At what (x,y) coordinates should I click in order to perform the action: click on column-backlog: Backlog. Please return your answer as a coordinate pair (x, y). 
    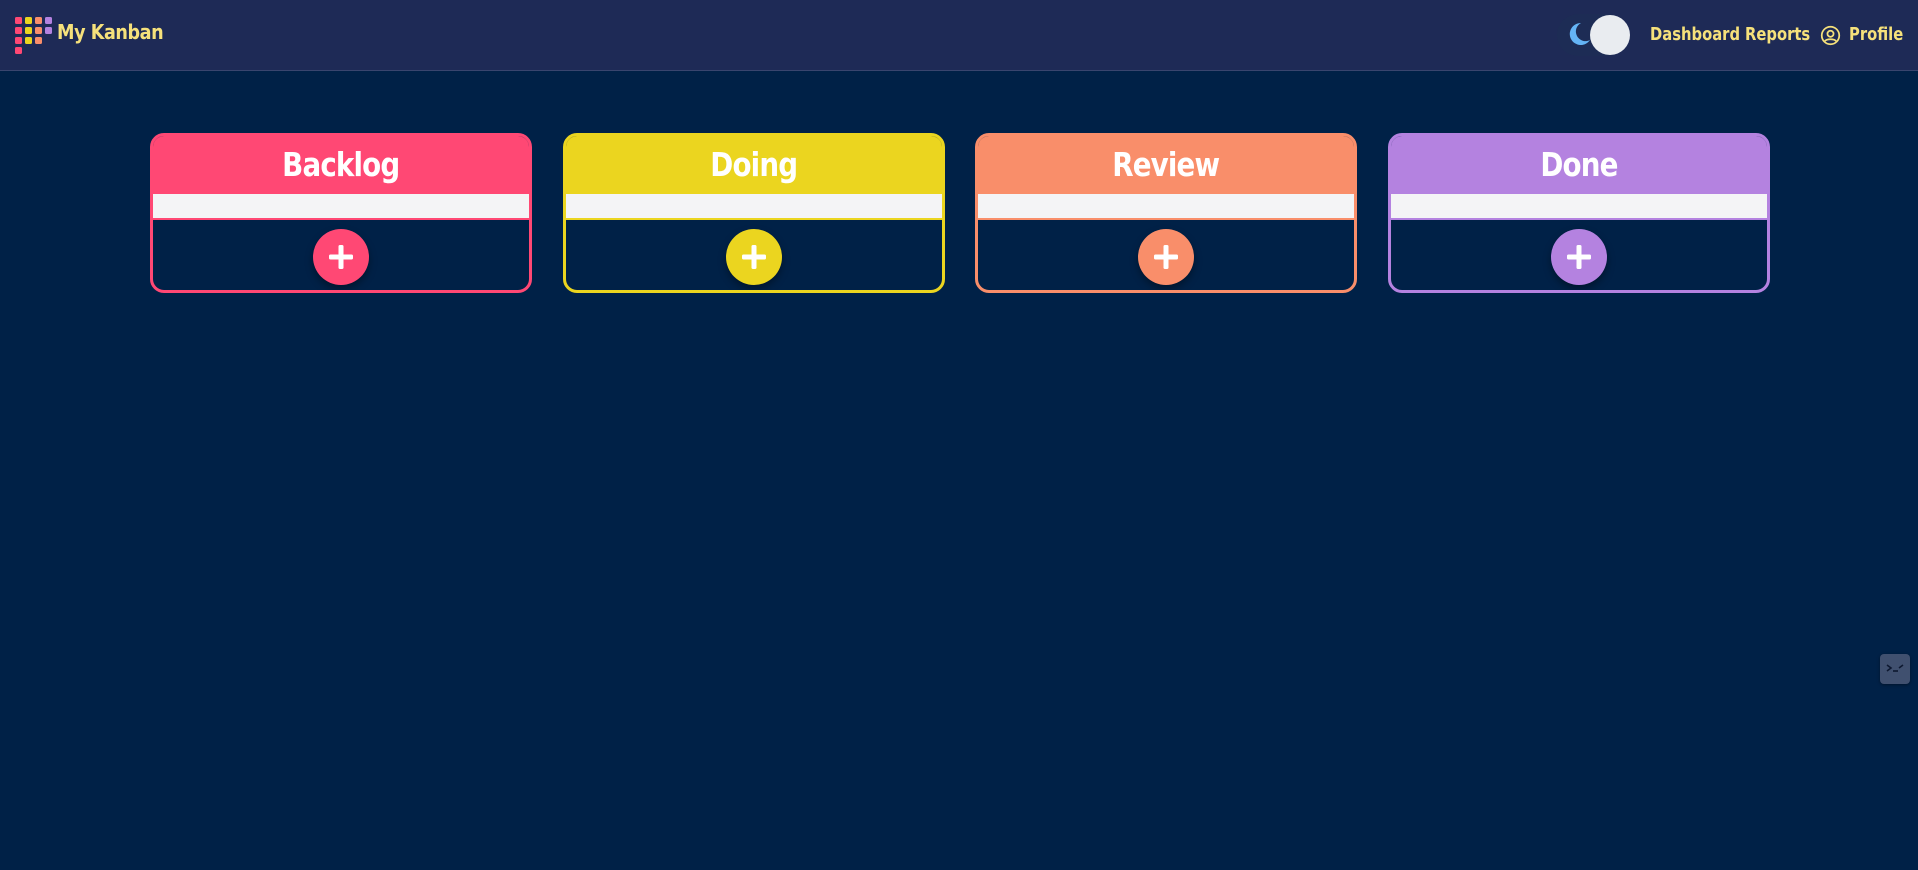
    Looking at the image, I should click on (341, 213).